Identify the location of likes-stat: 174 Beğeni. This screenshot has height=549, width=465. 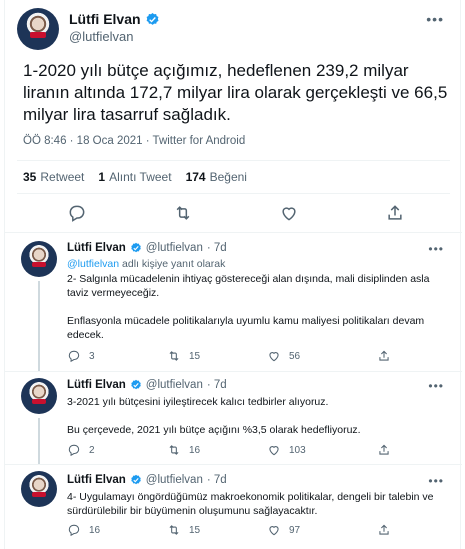
(216, 177).